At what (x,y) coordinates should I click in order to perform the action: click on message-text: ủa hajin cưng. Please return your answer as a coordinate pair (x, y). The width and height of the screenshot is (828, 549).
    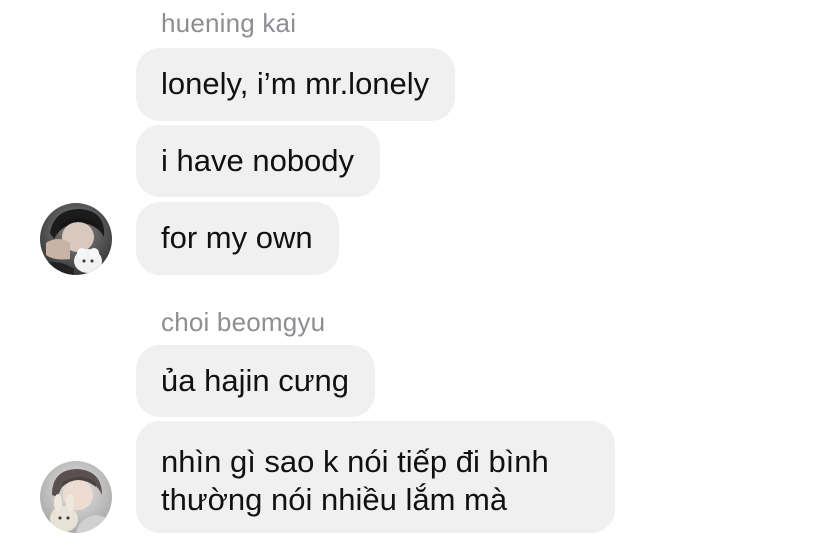
    Looking at the image, I should click on (255, 380).